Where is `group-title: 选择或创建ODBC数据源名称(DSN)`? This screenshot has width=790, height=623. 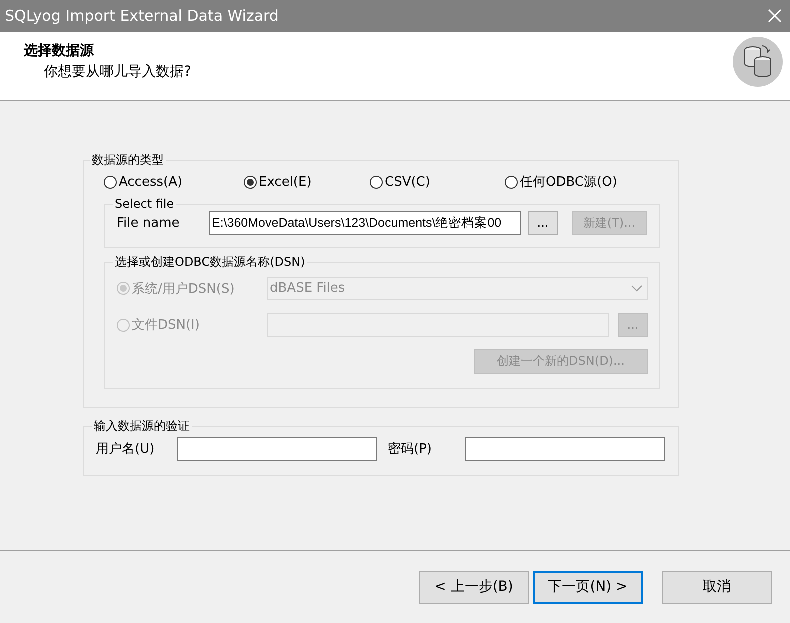 group-title: 选择或创建ODBC数据源名称(DSN) is located at coordinates (210, 262).